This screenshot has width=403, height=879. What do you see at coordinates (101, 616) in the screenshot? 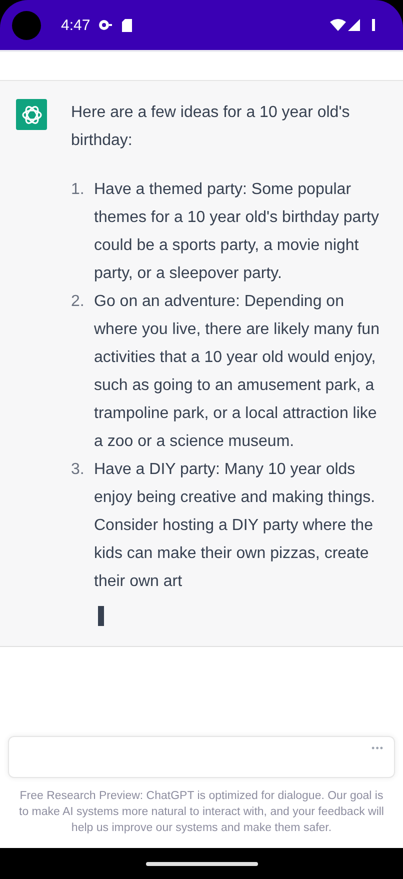
I see `text-cursor` at bounding box center [101, 616].